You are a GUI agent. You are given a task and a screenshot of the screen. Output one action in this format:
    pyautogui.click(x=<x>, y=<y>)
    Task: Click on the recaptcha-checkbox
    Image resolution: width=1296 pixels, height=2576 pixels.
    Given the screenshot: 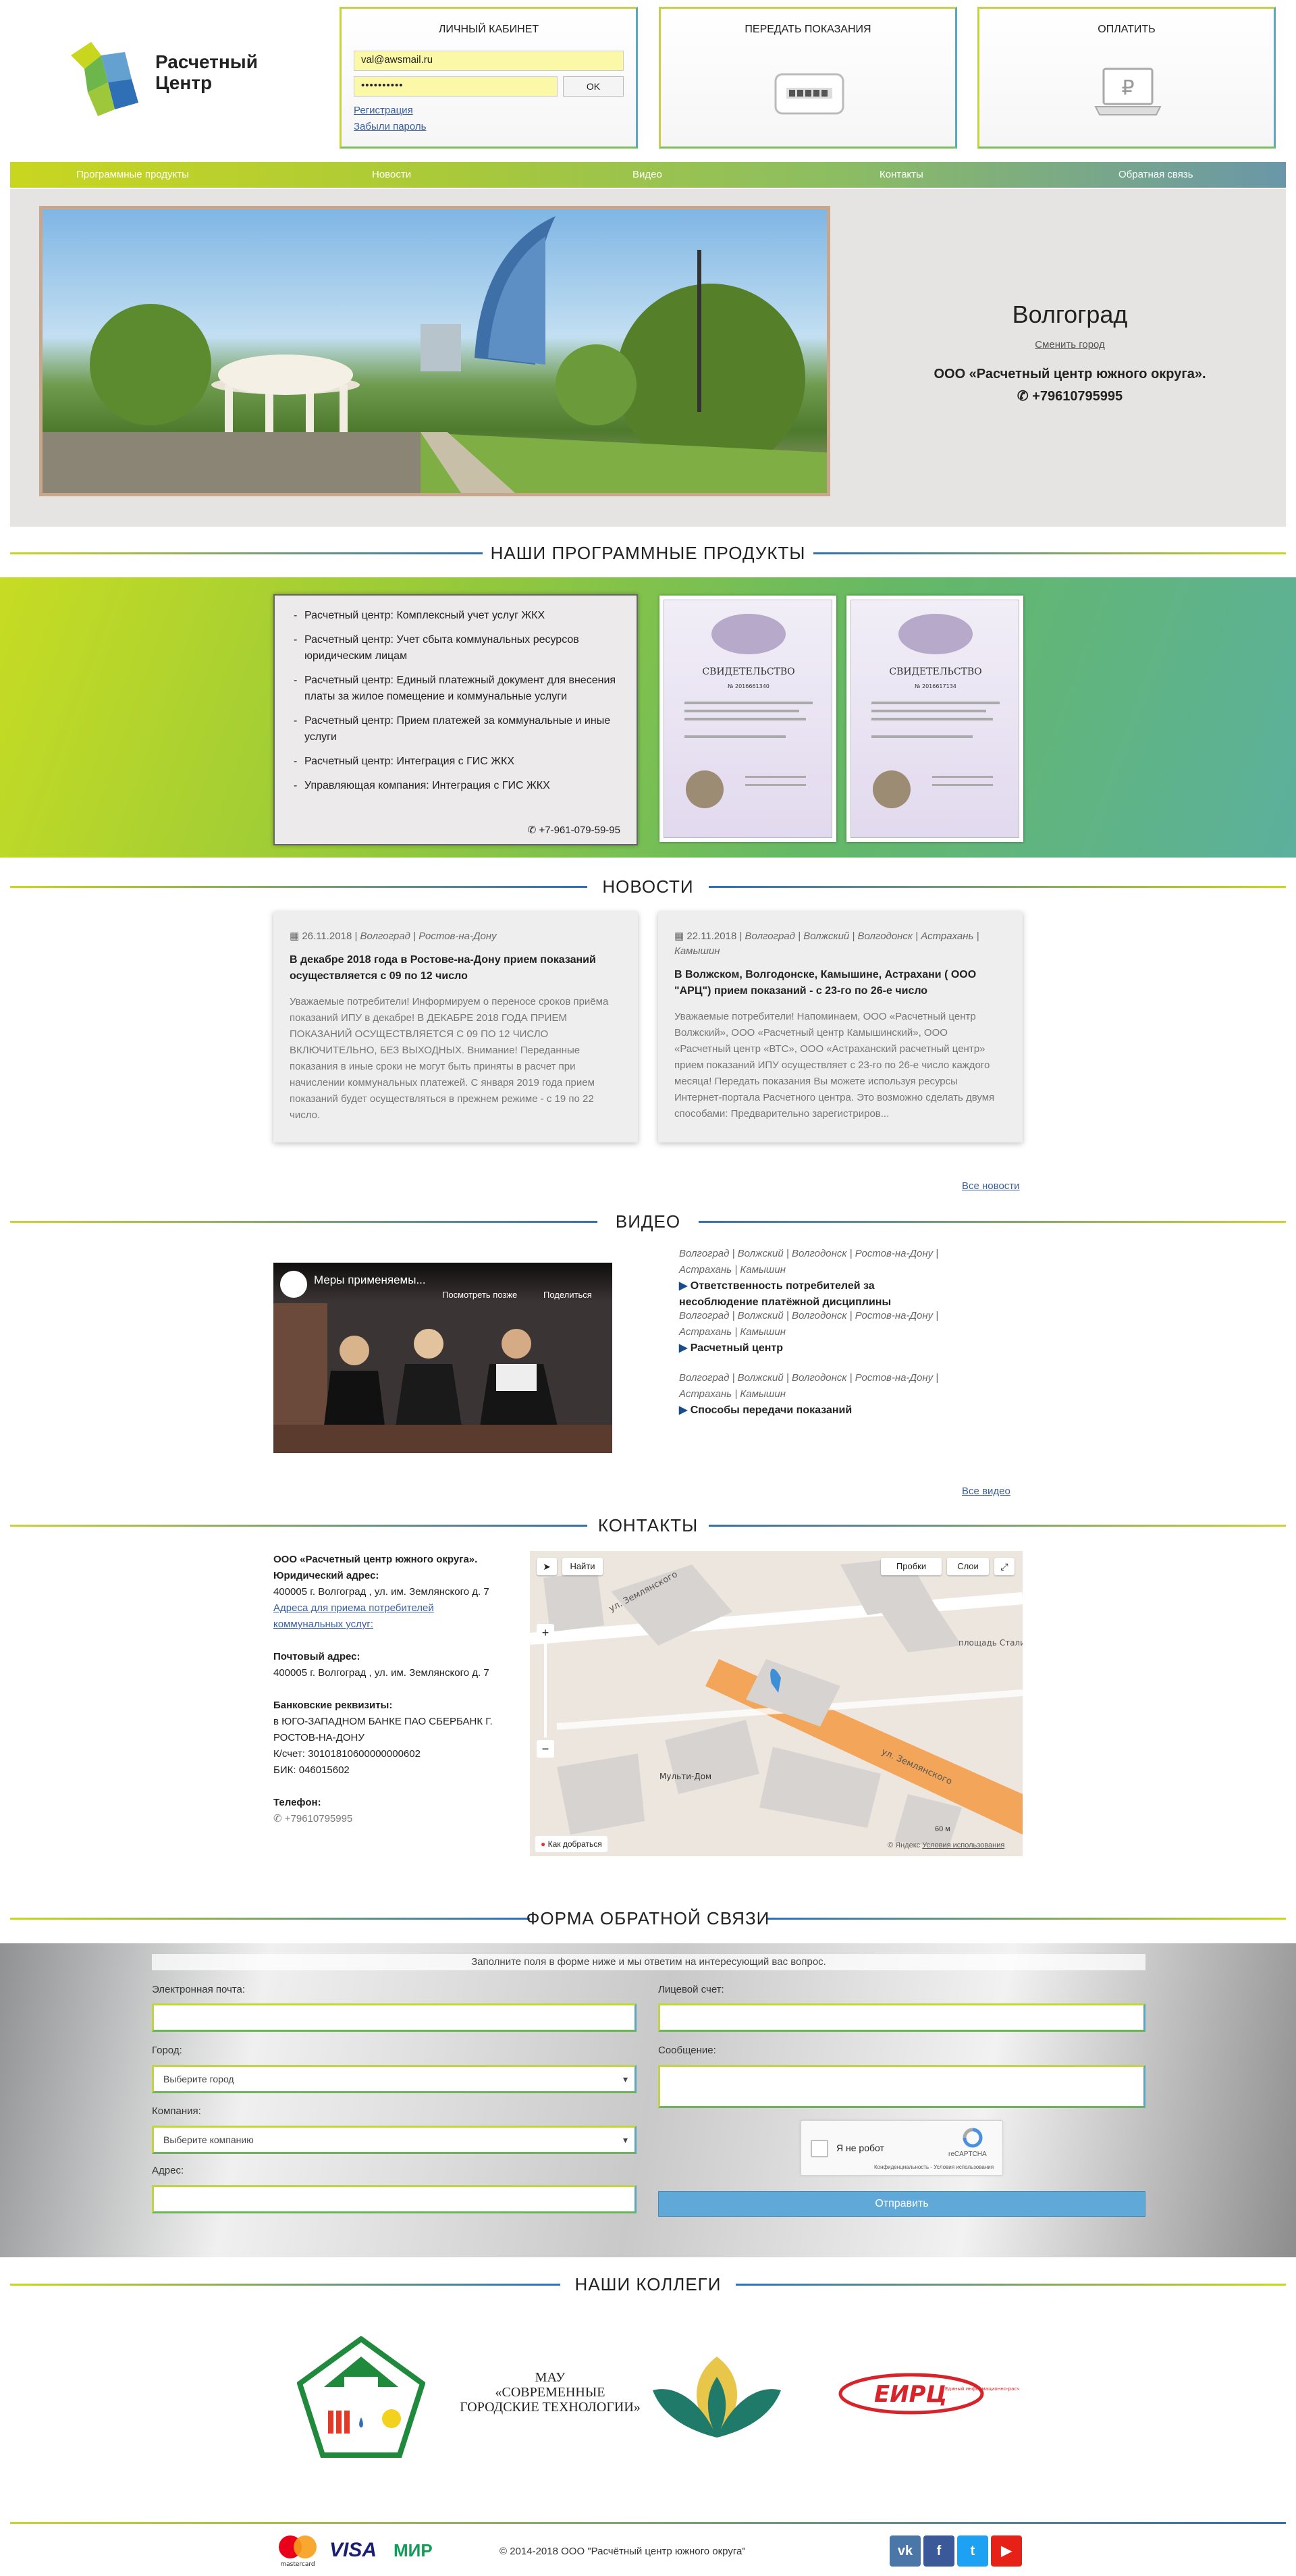 What is the action you would take?
    pyautogui.click(x=819, y=2148)
    